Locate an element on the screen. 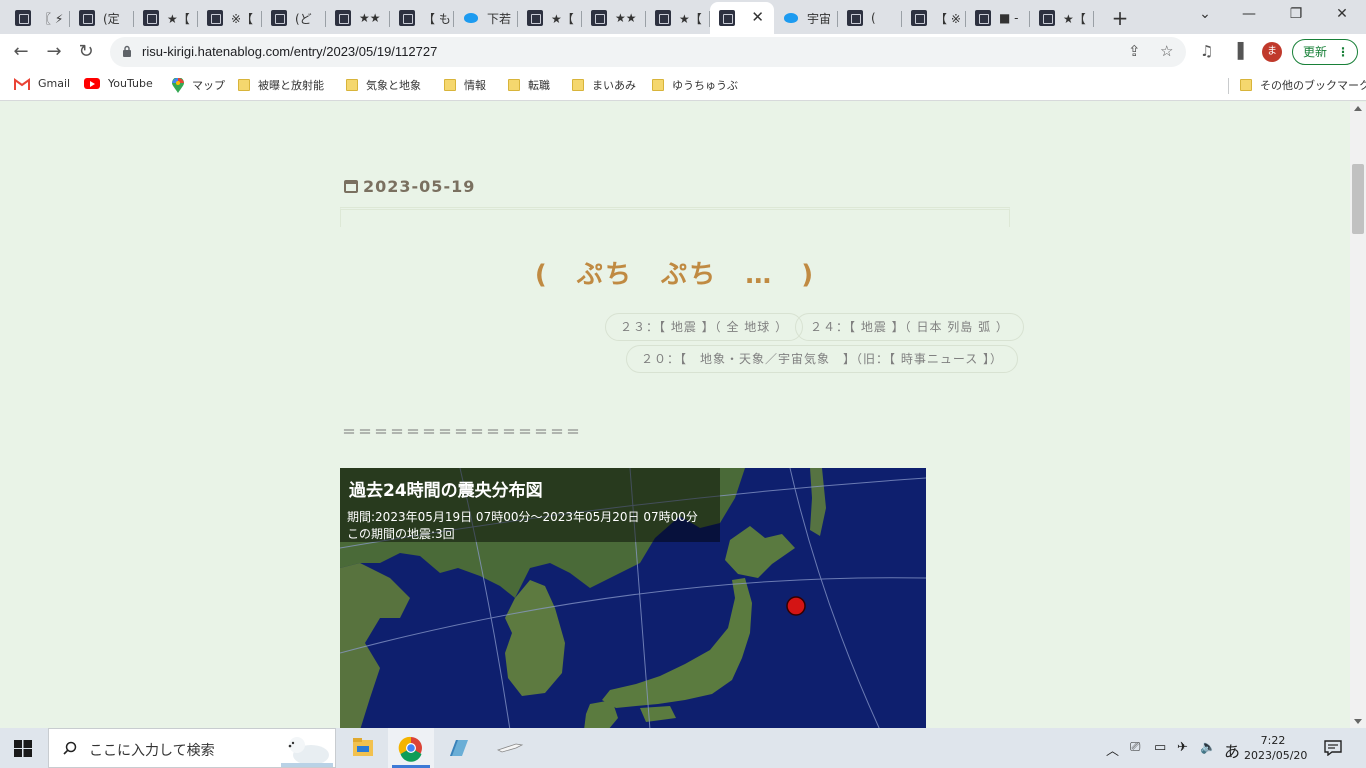 This screenshot has width=1366, height=768. epicenter-marker is located at coordinates (796, 606).